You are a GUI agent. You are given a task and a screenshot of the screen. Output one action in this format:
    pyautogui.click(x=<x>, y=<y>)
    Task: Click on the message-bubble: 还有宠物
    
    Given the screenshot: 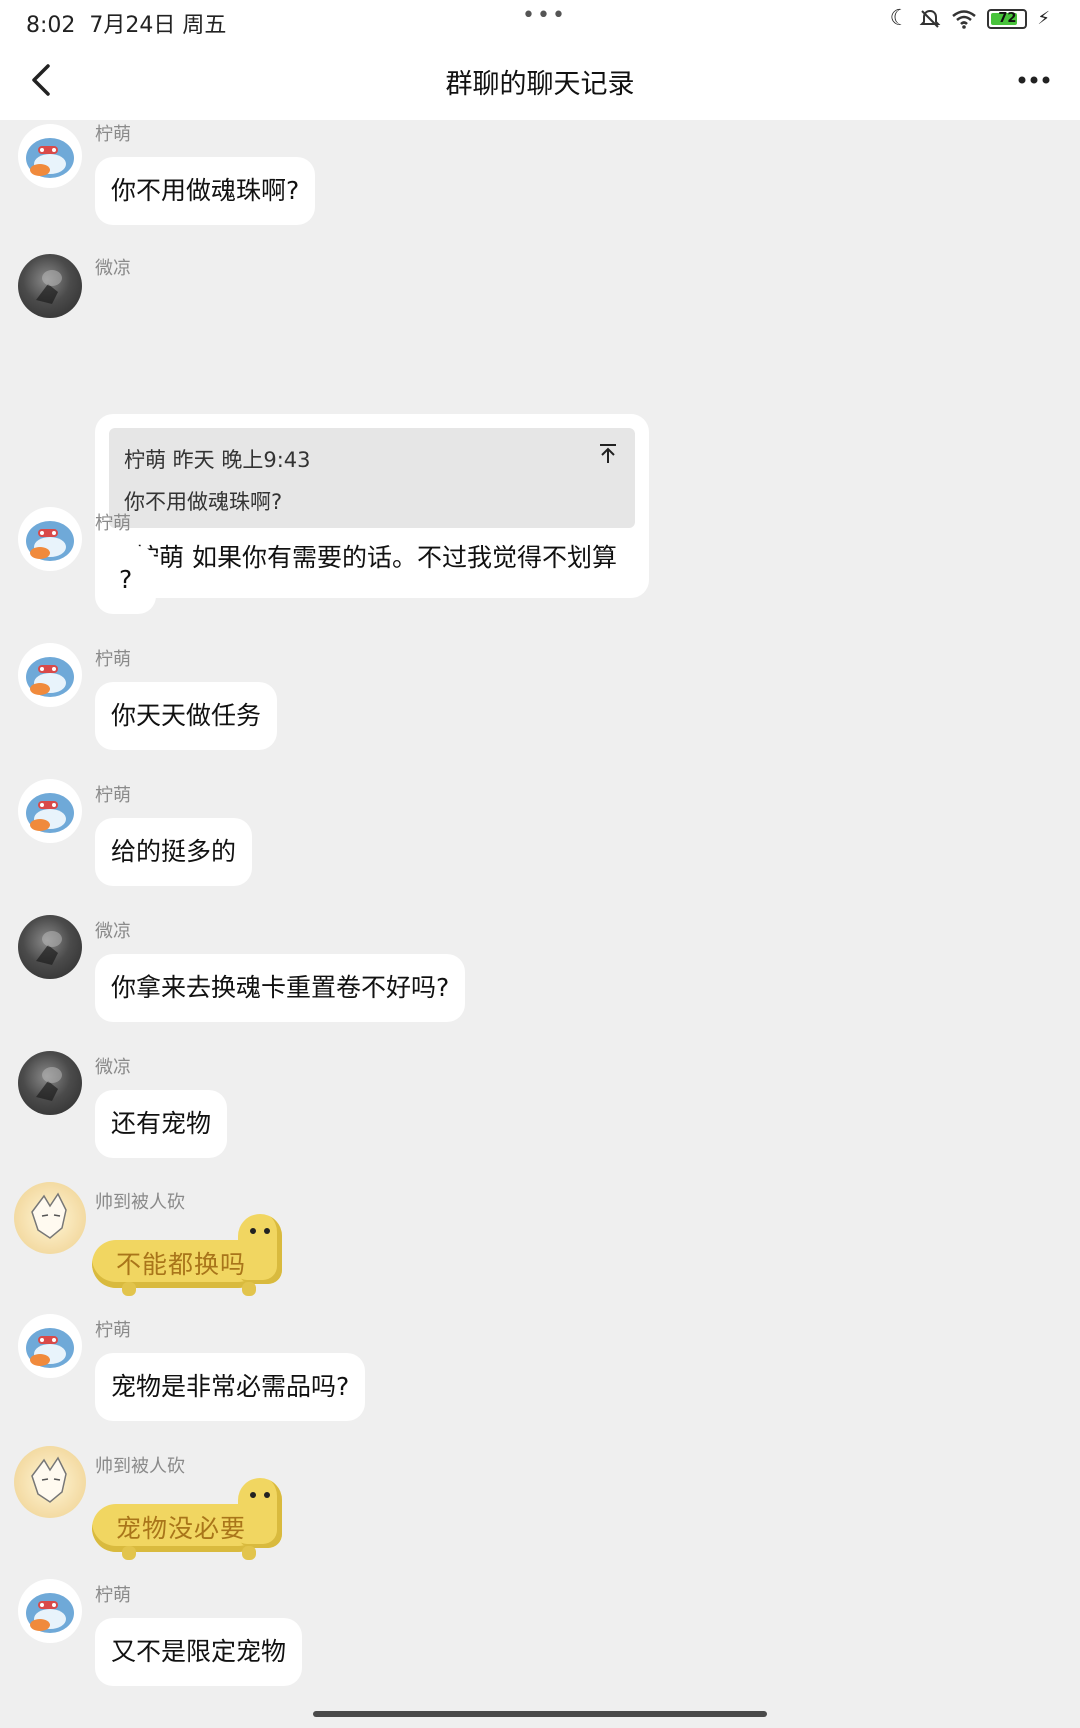 What is the action you would take?
    pyautogui.click(x=161, y=1124)
    